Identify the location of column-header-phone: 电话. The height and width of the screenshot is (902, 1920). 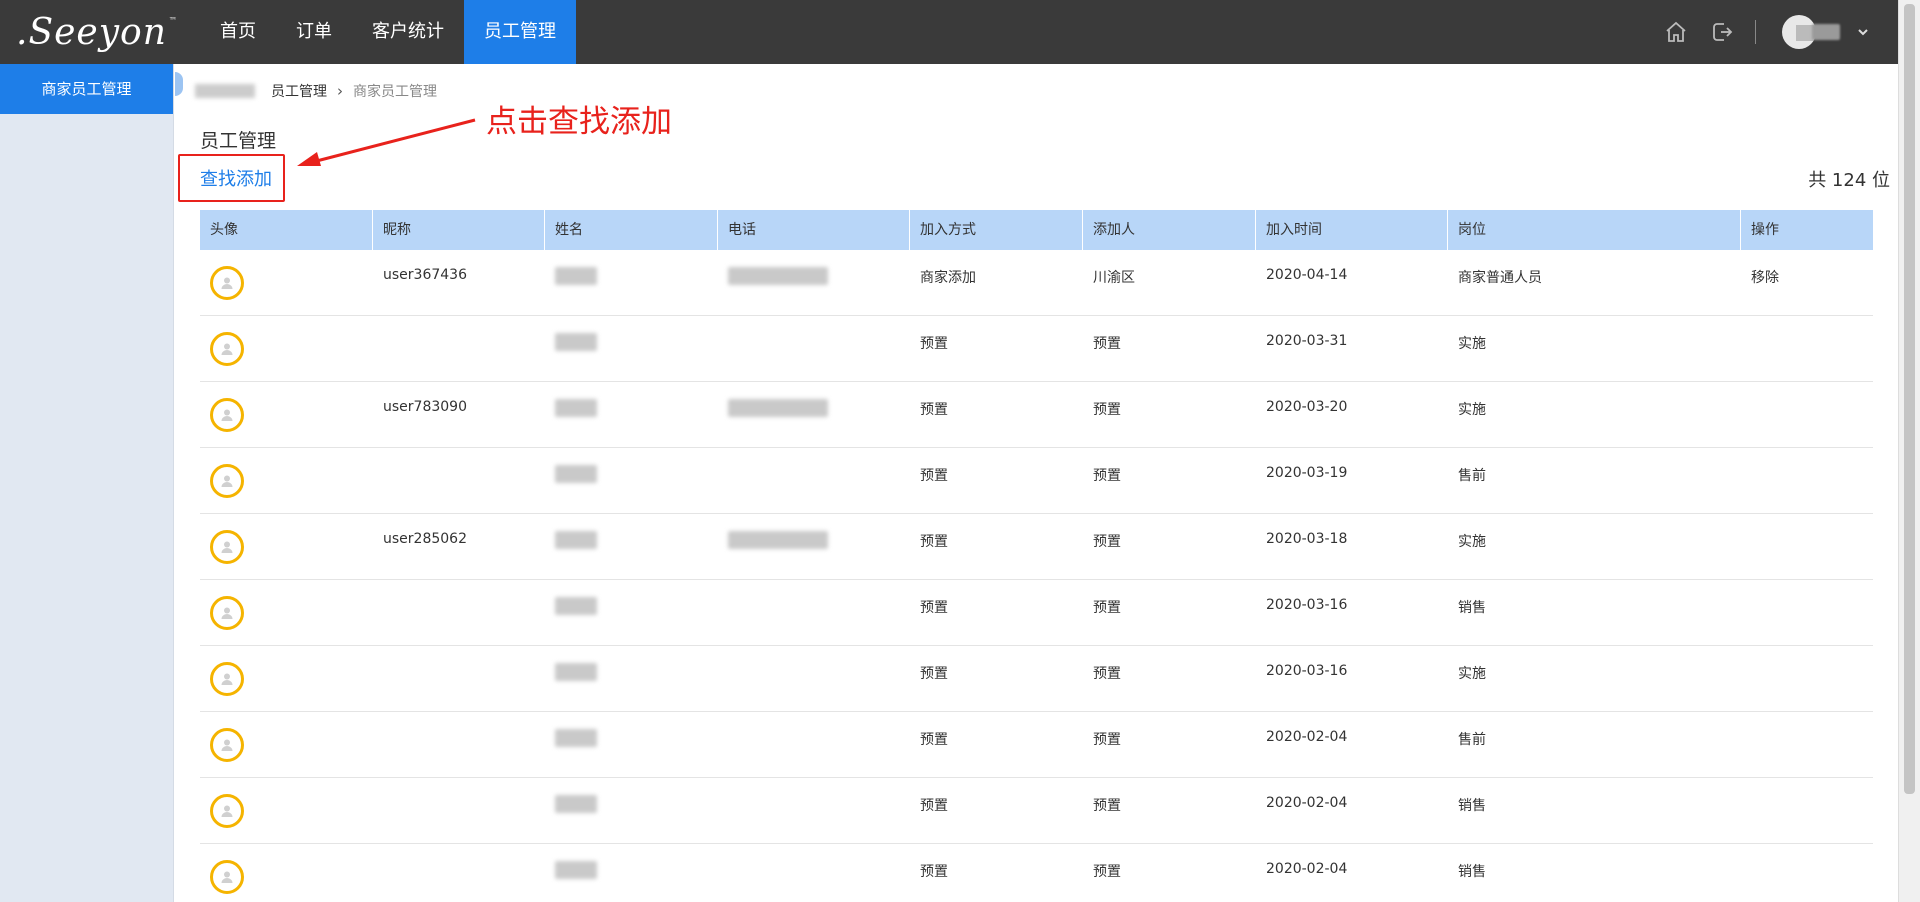
(814, 230).